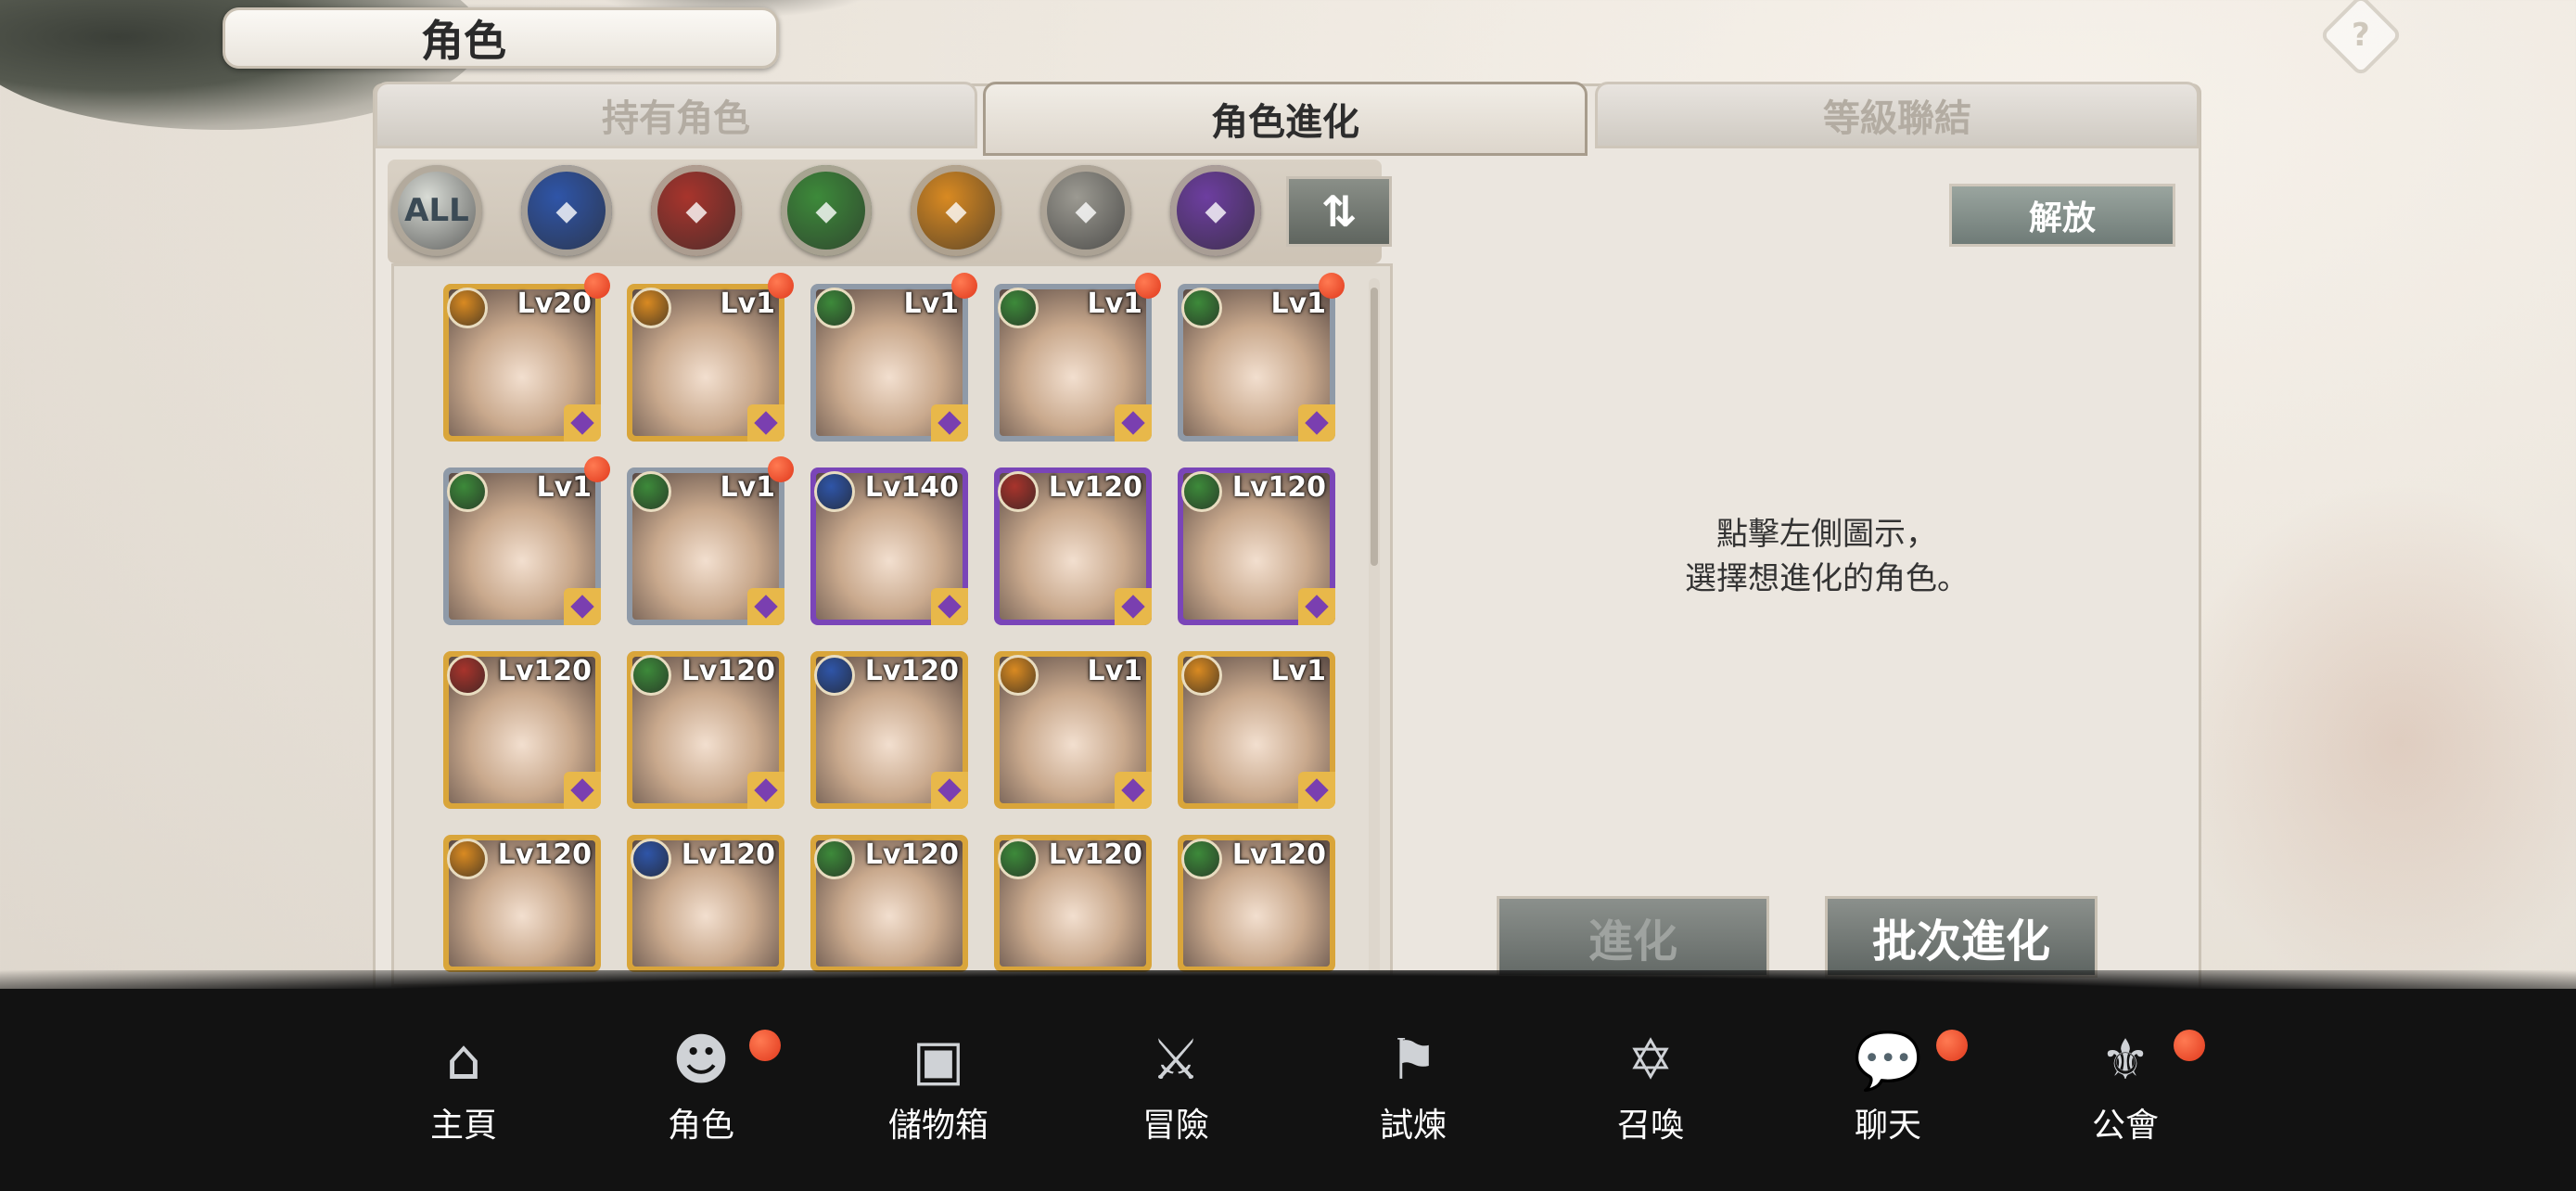 This screenshot has height=1191, width=2576. What do you see at coordinates (938, 1086) in the screenshot?
I see `nav-item-storage-box: ▣ 儲物箱` at bounding box center [938, 1086].